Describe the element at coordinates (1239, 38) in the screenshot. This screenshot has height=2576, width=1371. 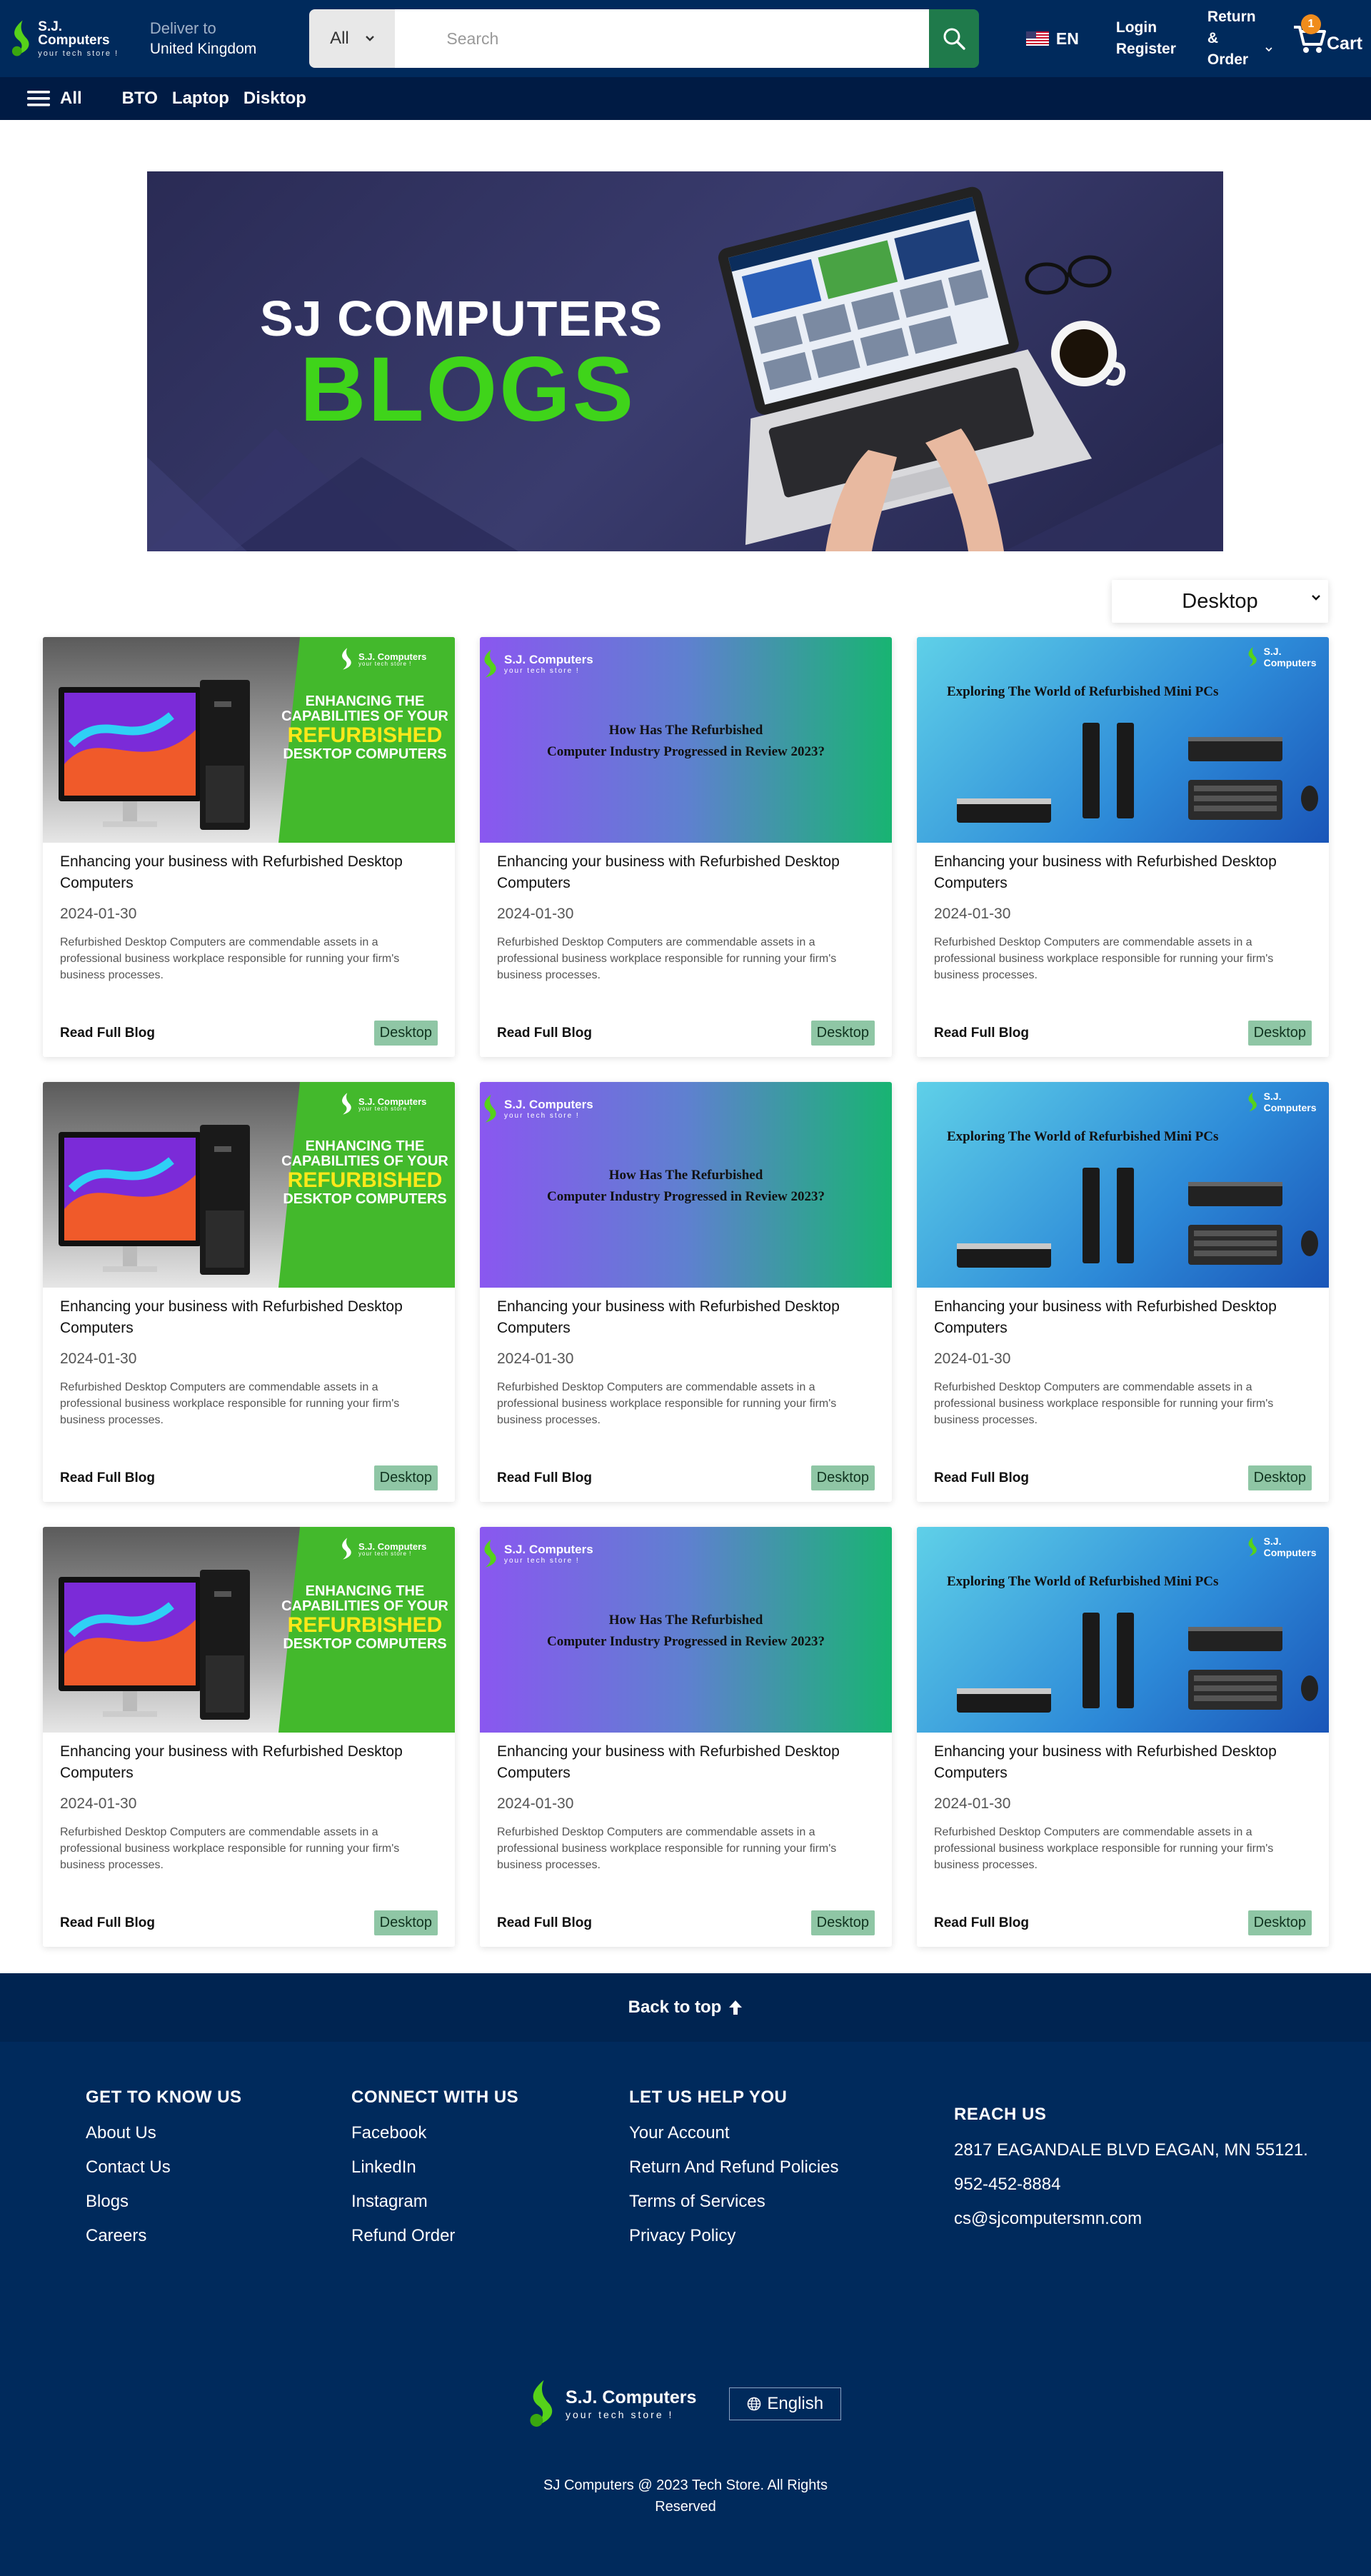
I see `return-order-menu: Return & Order` at that location.